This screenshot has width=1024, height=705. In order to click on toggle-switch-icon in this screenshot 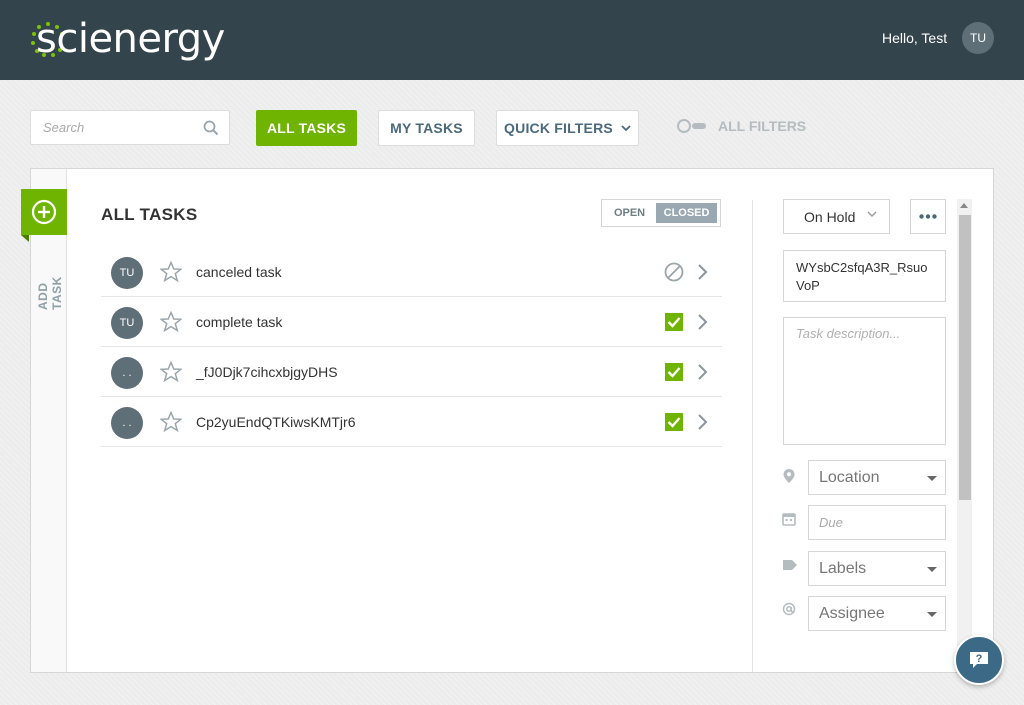, I will do `click(691, 126)`.